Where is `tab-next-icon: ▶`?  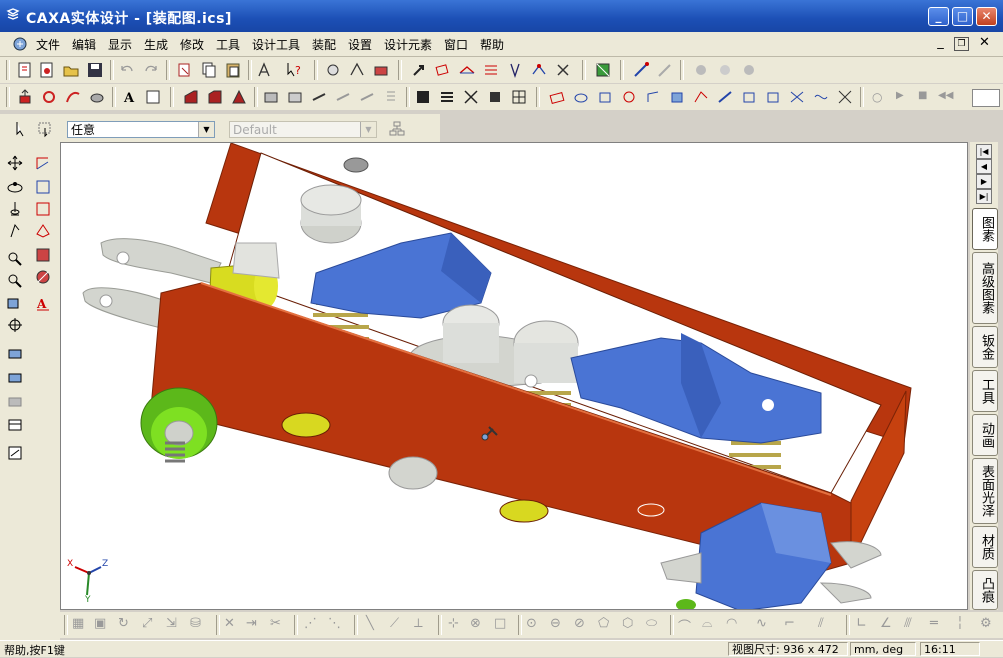
tab-next-icon: ▶ is located at coordinates (984, 181).